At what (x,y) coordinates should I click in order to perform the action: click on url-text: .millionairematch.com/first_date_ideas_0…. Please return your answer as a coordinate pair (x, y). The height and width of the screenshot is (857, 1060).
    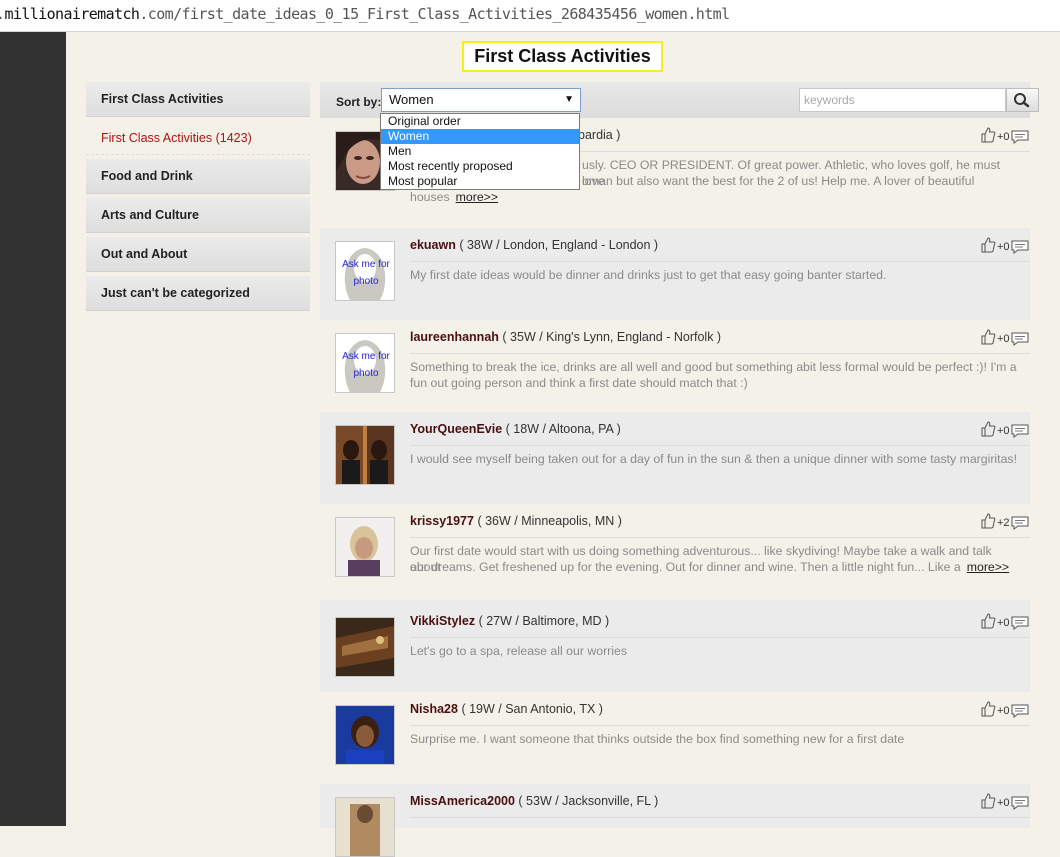
    Looking at the image, I should click on (365, 14).